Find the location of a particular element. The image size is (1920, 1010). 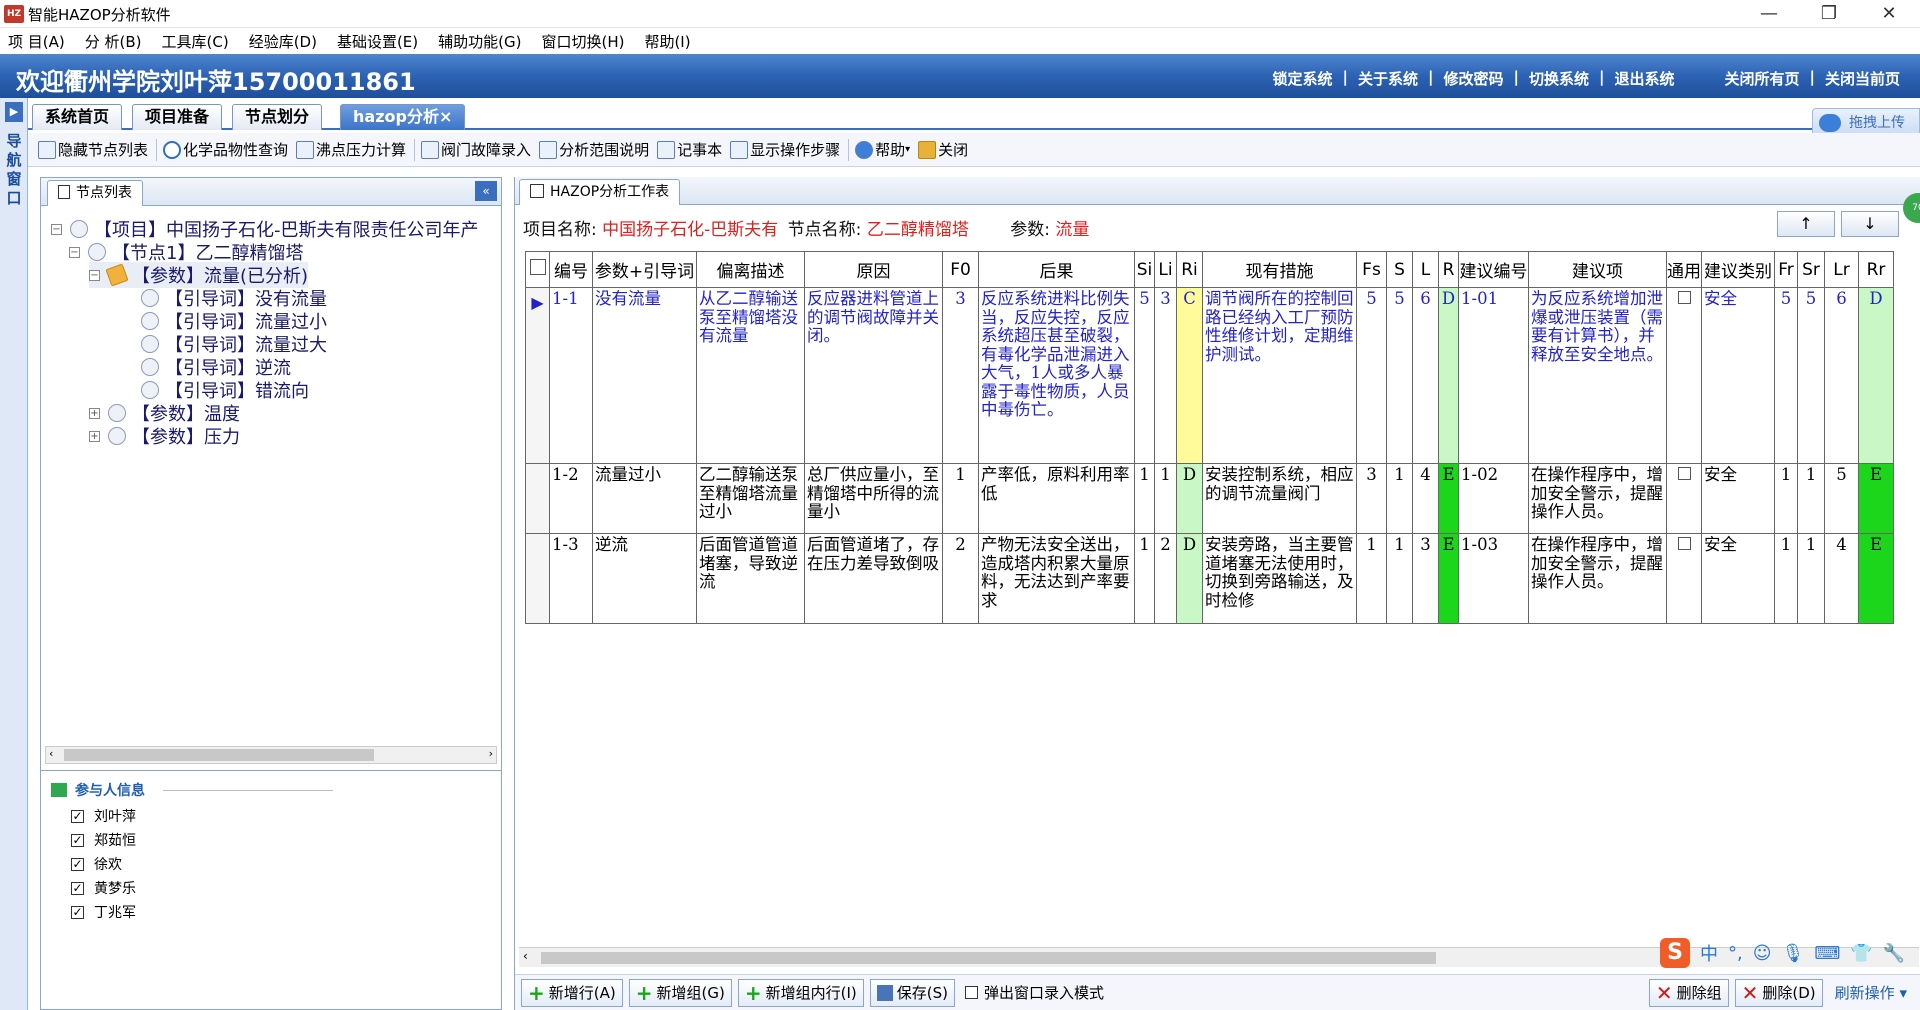

refresh-dropdown: 刷新操作 ▾ is located at coordinates (1871, 992).